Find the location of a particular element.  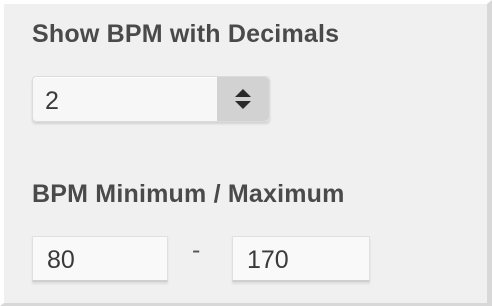

decimals-select-value: 2 is located at coordinates (52, 101).